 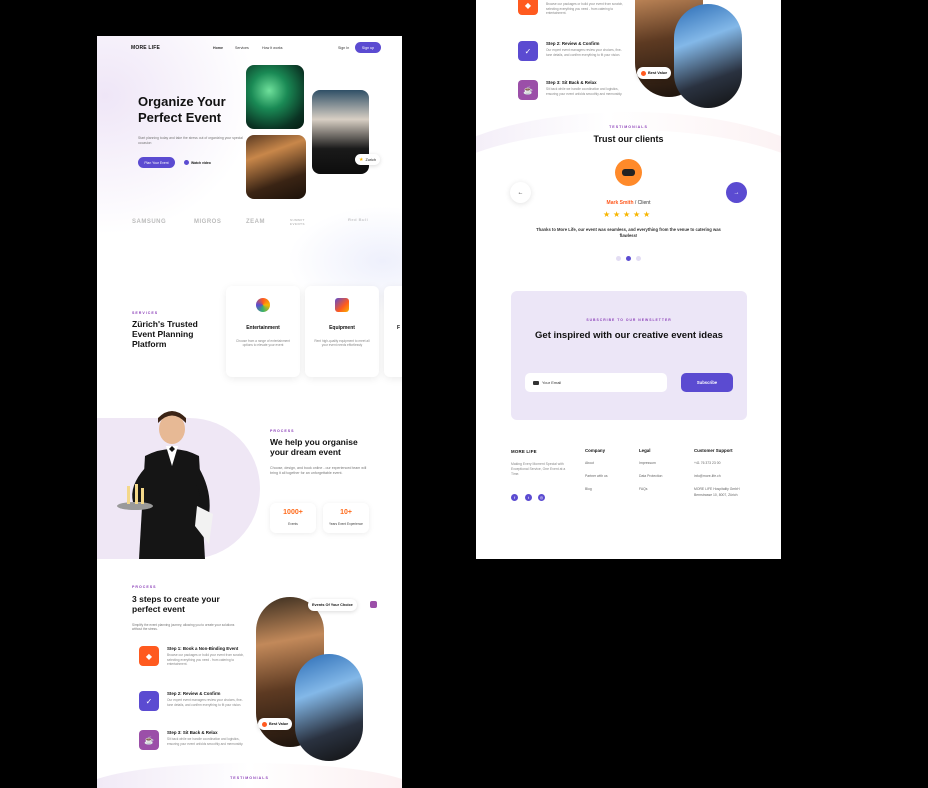 What do you see at coordinates (342, 328) in the screenshot?
I see `card-title: Equipment` at bounding box center [342, 328].